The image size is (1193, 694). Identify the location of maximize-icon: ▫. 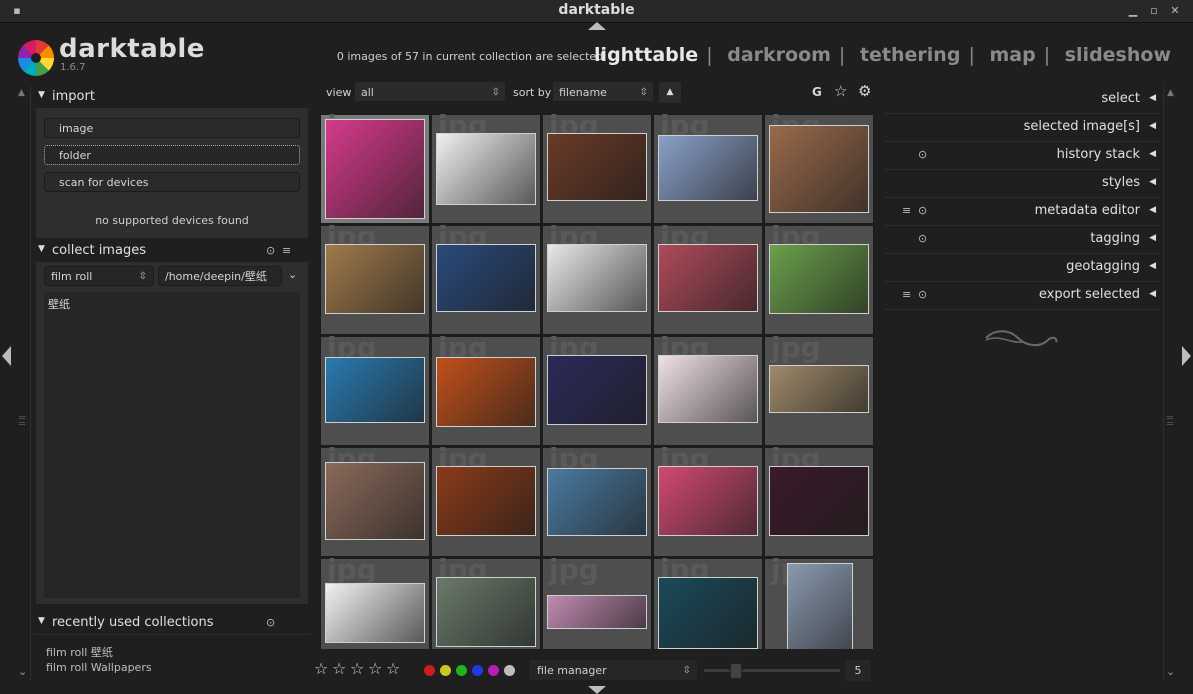
(1154, 11).